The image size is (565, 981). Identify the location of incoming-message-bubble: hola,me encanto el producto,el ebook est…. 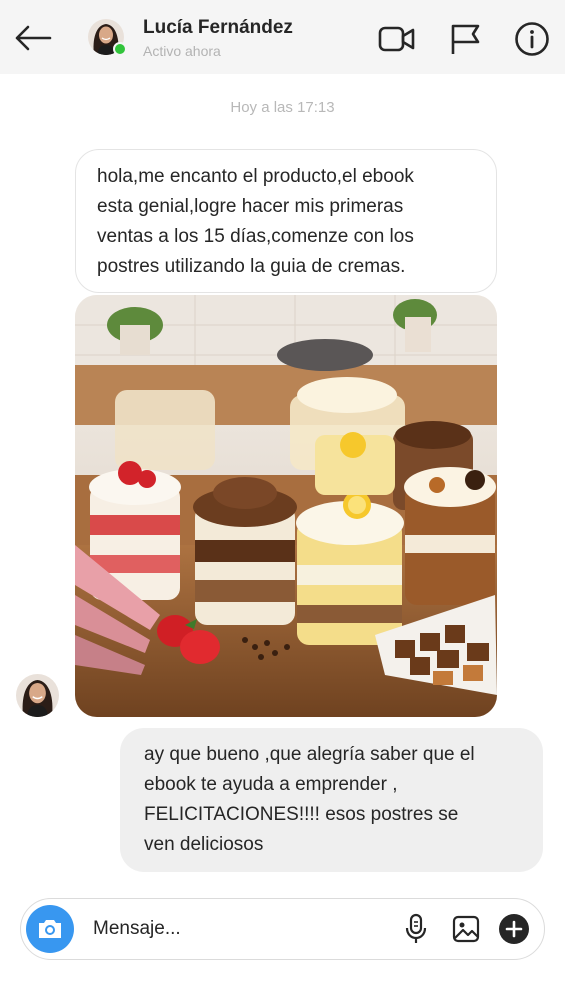
(286, 221).